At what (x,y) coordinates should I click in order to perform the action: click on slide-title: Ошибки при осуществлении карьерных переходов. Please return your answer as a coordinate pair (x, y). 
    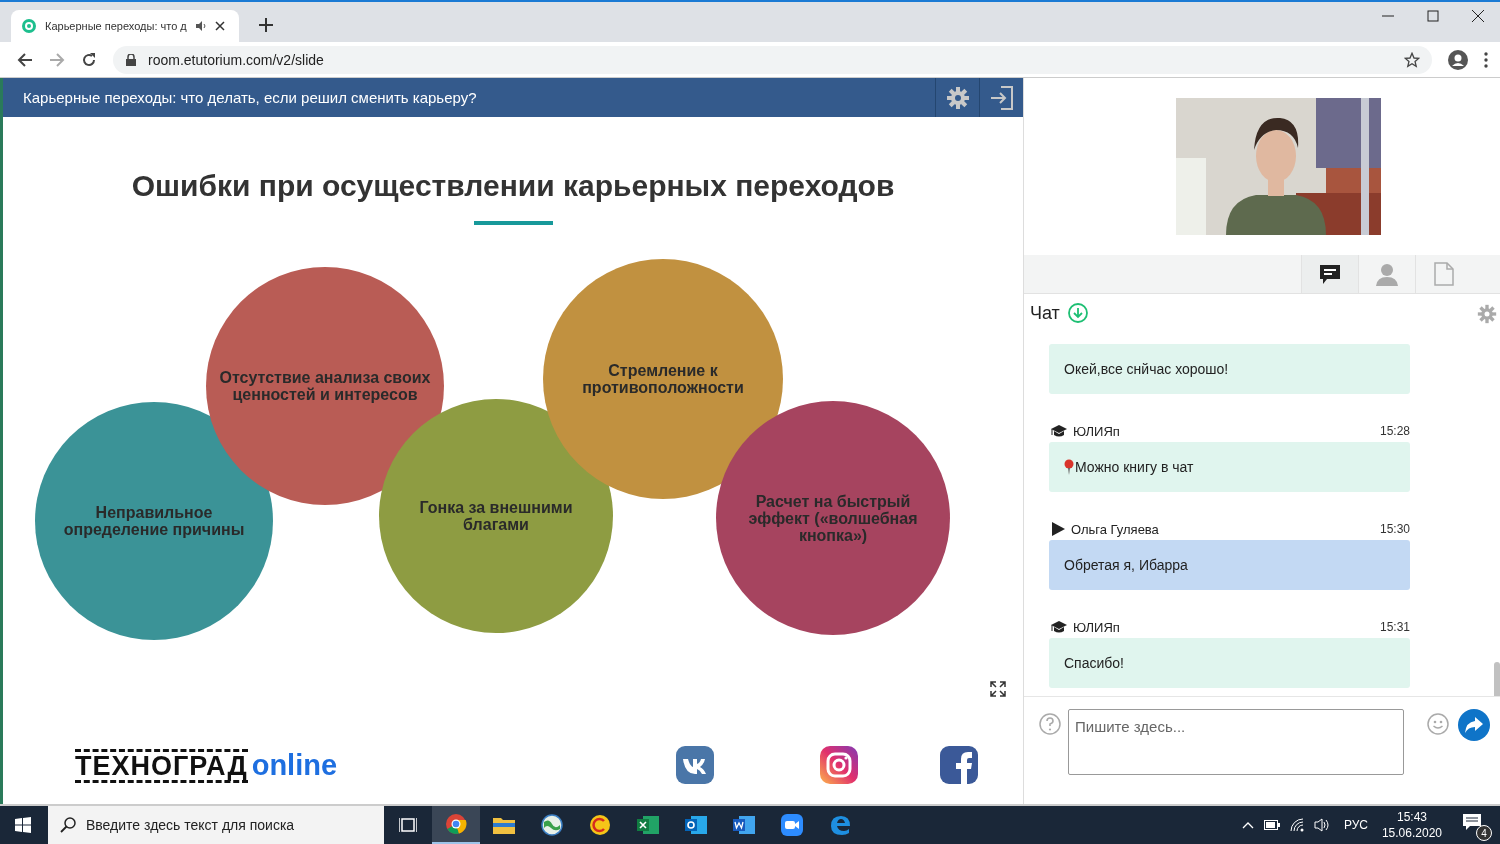
    Looking at the image, I should click on (513, 186).